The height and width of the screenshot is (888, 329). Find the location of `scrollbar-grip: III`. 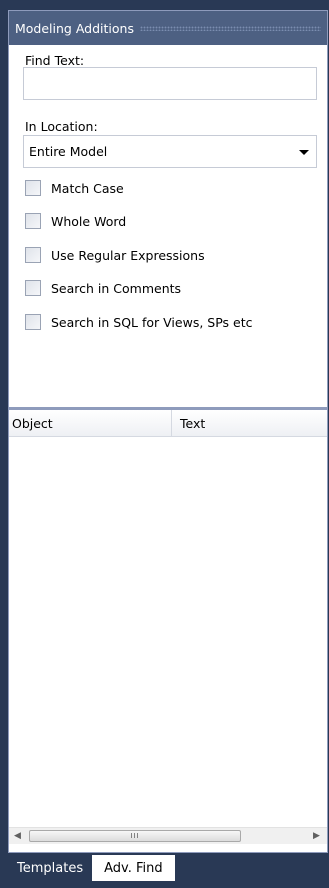

scrollbar-grip: III is located at coordinates (135, 836).